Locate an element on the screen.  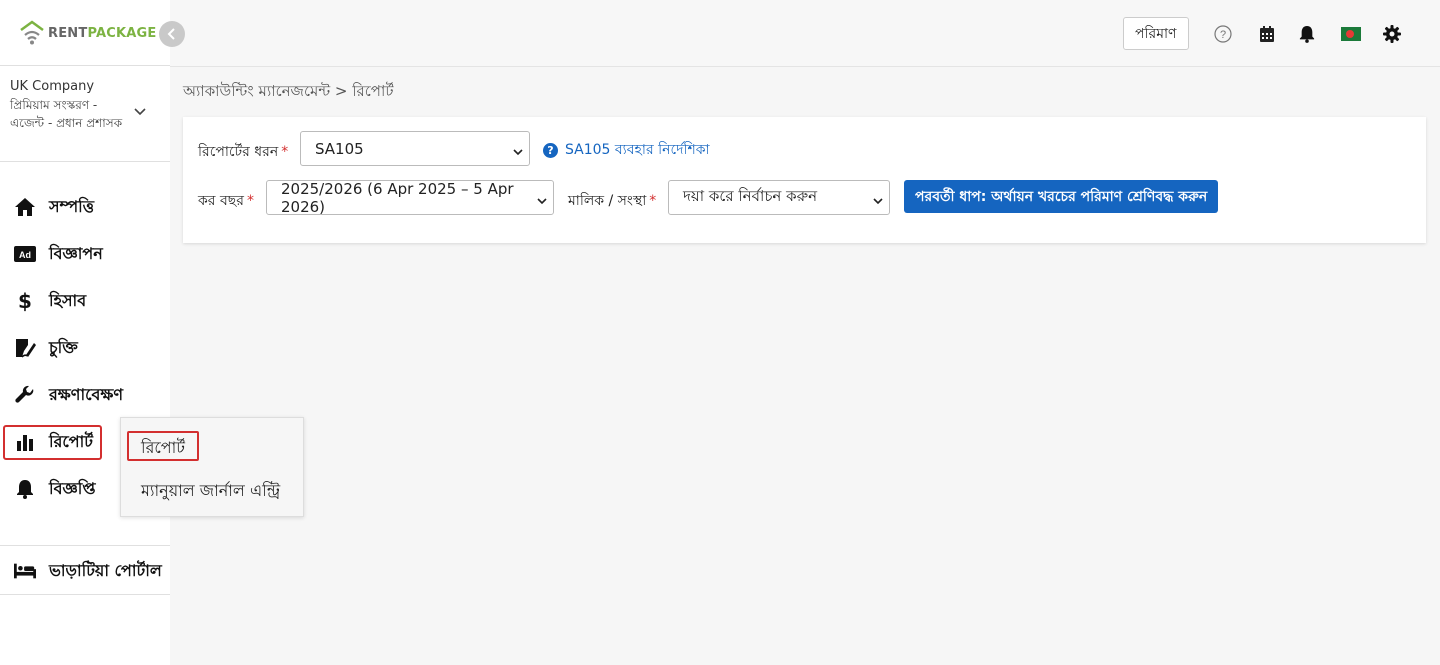
report-type-label: রিপোর্টের ধরন * is located at coordinates (243, 152).